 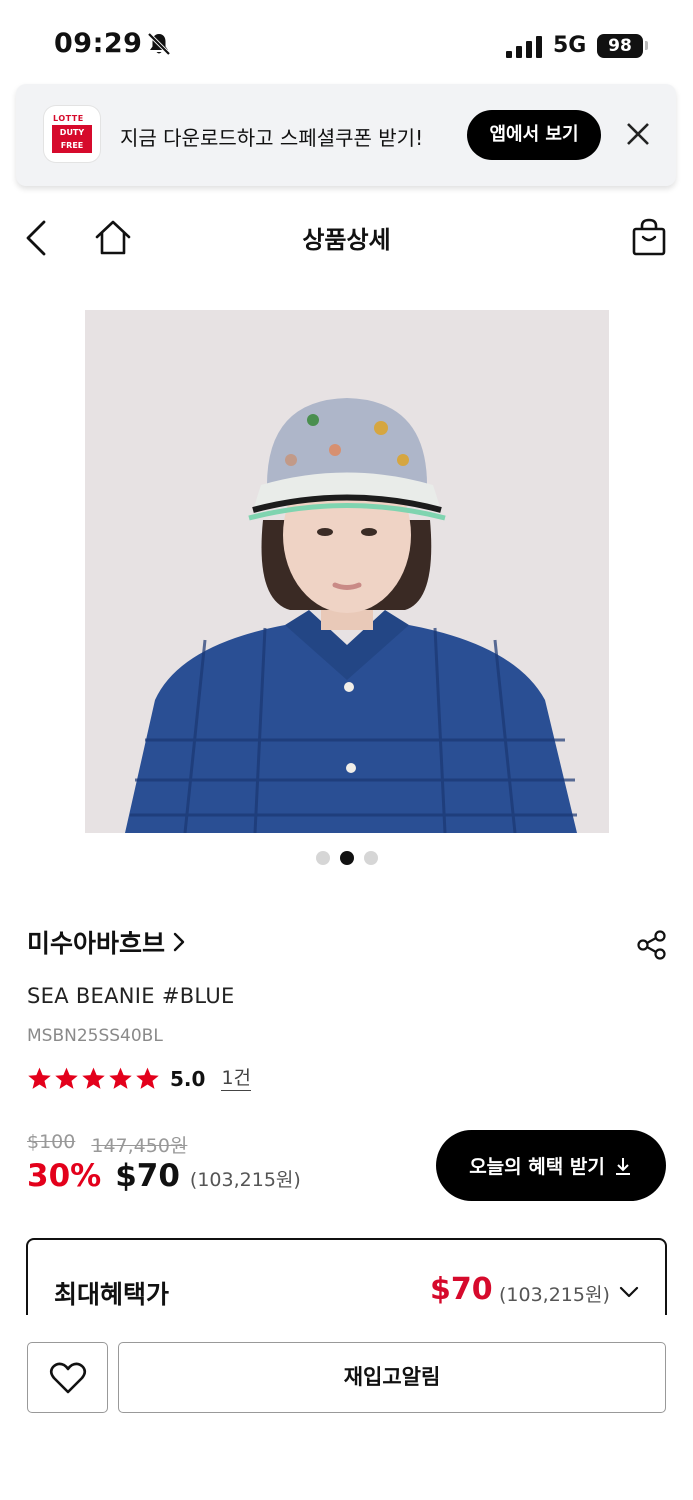 I want to click on brand-name: 미수아바흐브, so click(x=96, y=943).